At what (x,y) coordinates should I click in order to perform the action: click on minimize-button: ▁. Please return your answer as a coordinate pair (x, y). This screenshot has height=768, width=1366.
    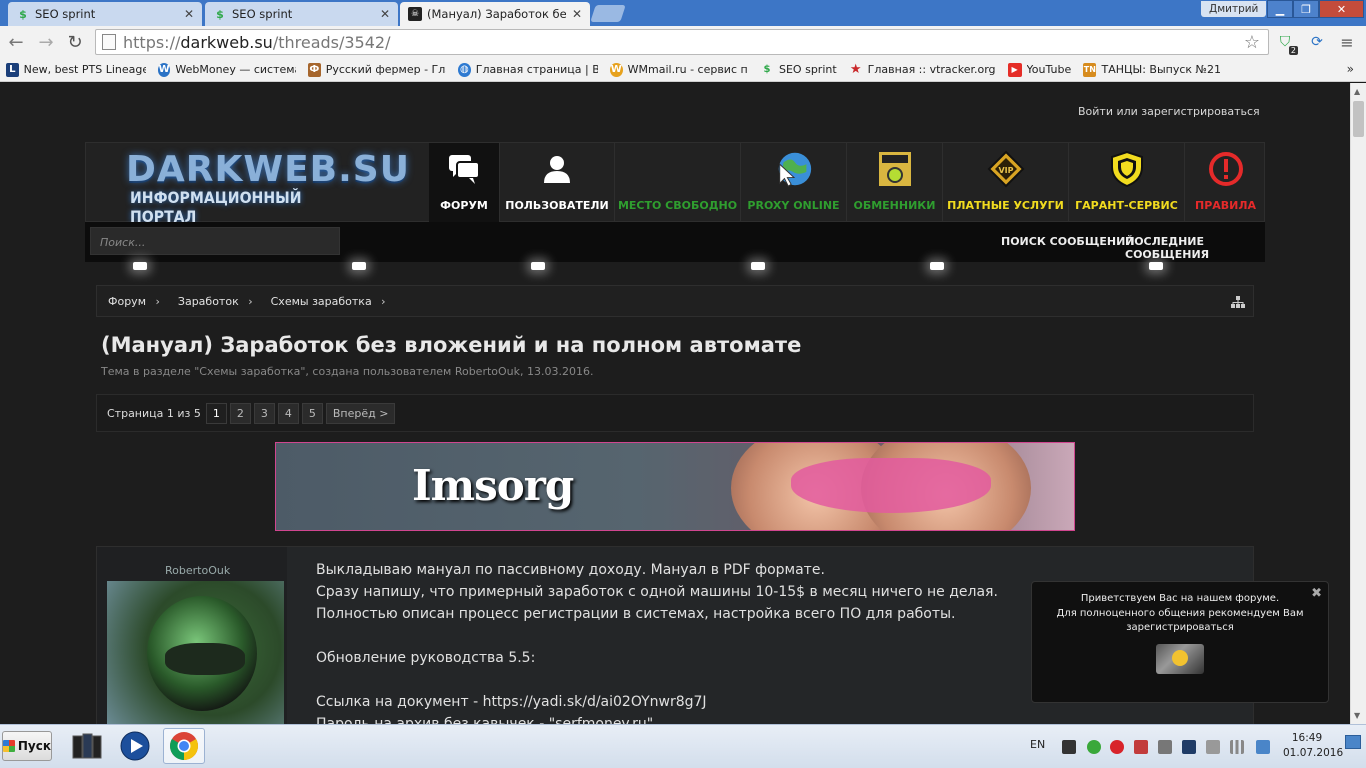
    Looking at the image, I should click on (1280, 9).